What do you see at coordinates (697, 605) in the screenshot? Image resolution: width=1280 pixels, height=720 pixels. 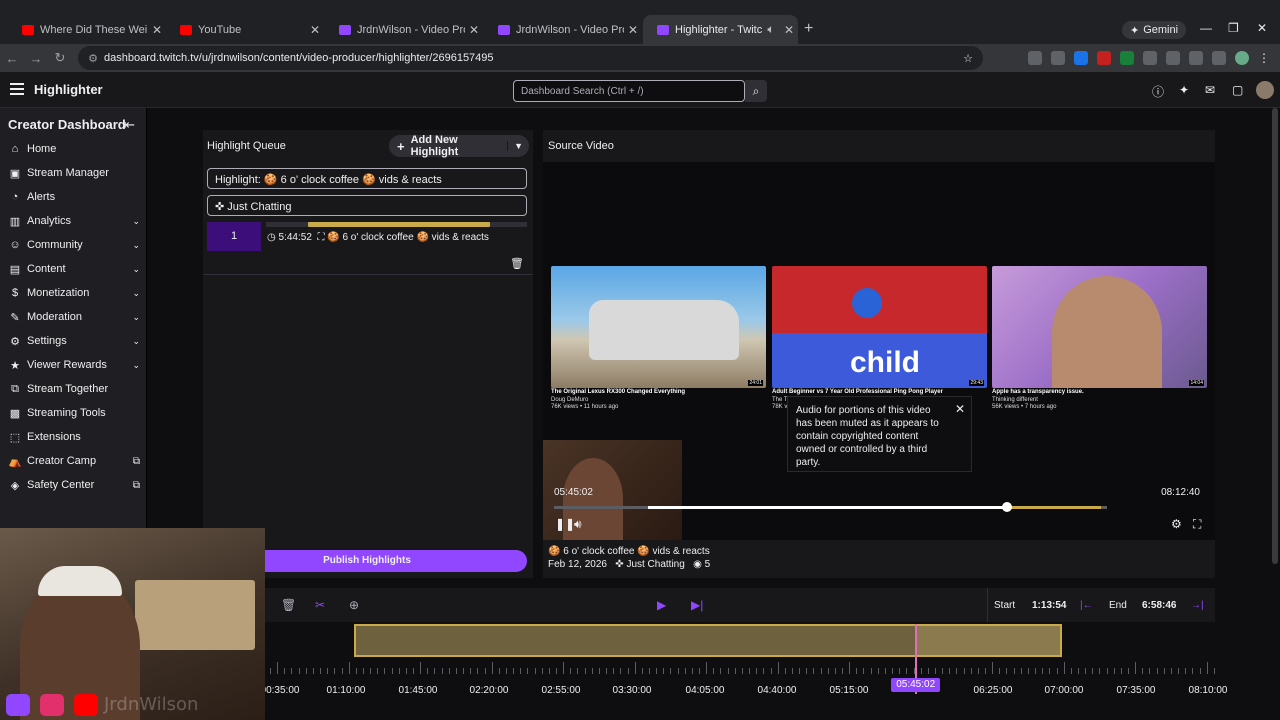 I see `skip-to-end-icon: ▶|` at bounding box center [697, 605].